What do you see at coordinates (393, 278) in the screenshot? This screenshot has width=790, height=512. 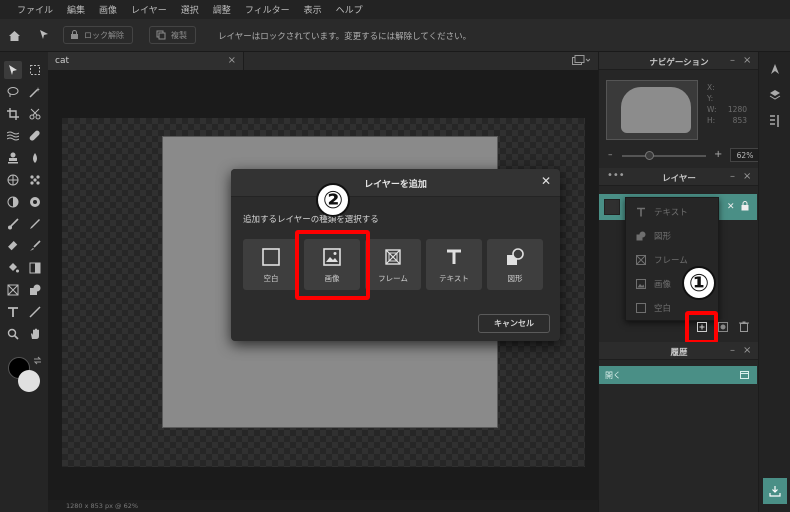 I see `choice-label: フレーム` at bounding box center [393, 278].